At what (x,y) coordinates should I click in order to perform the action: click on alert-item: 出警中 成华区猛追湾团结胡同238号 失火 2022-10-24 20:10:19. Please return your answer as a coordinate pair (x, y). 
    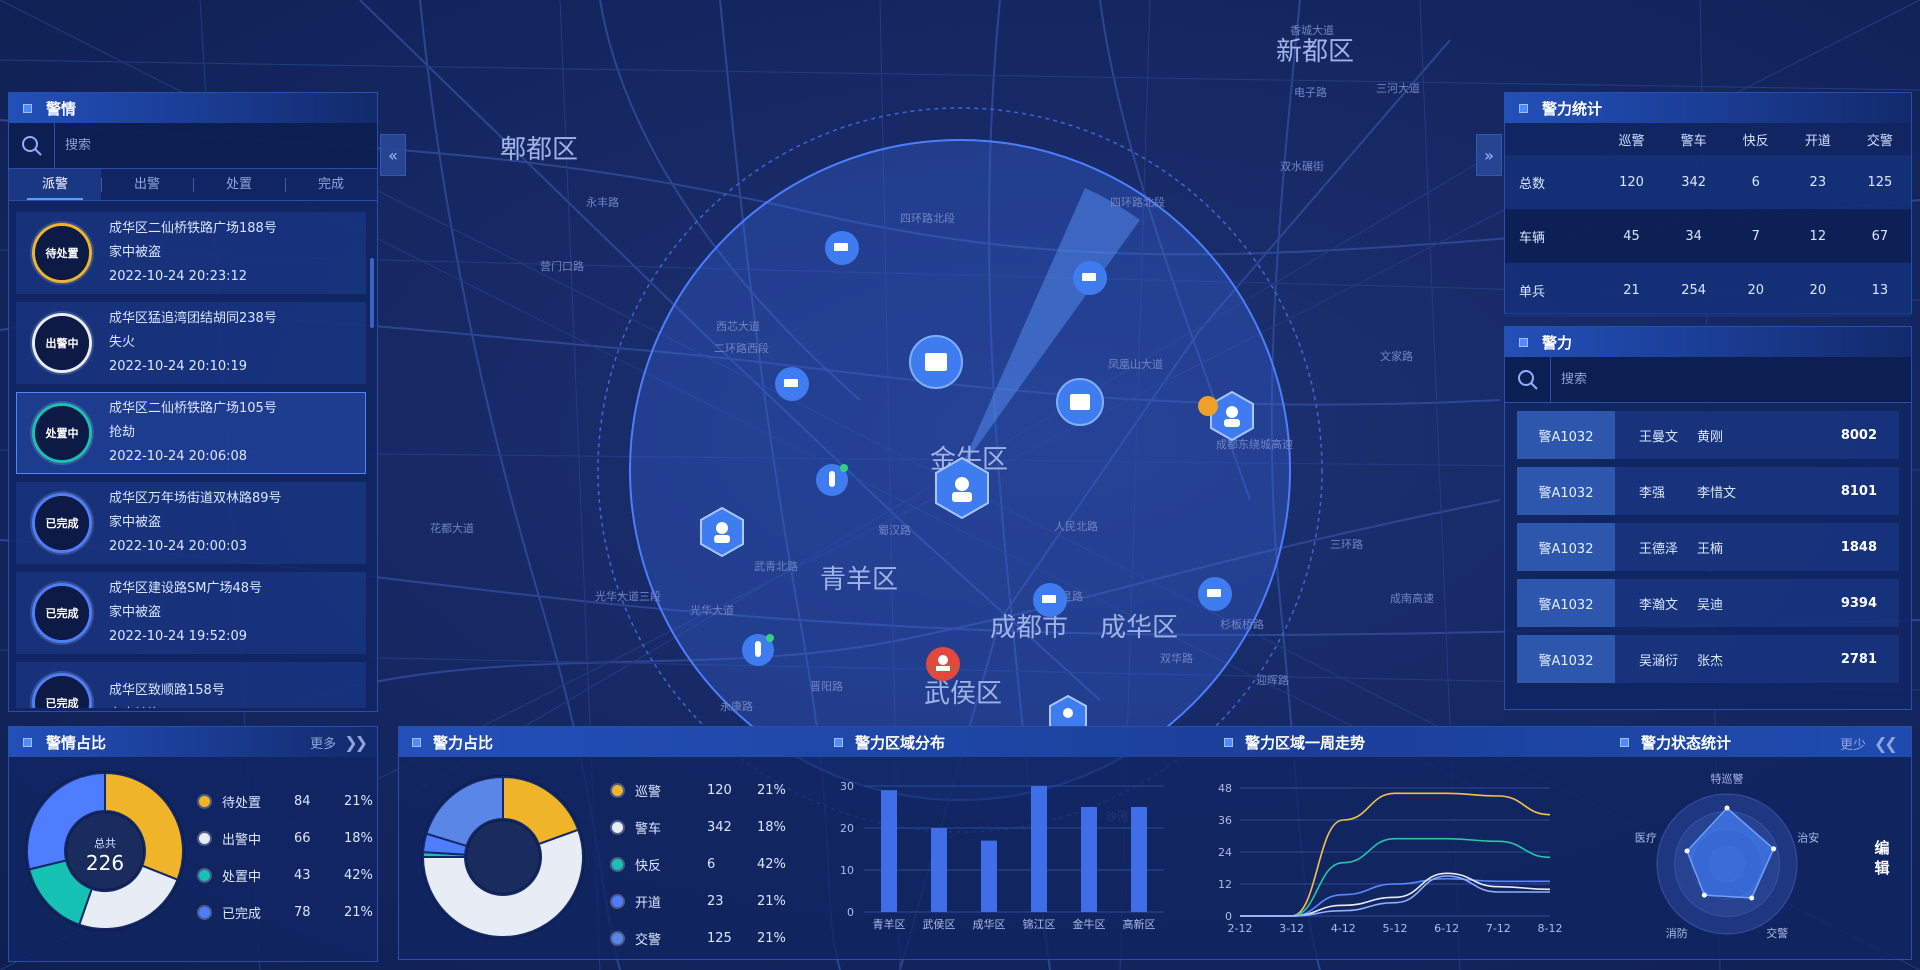
    Looking at the image, I should click on (191, 343).